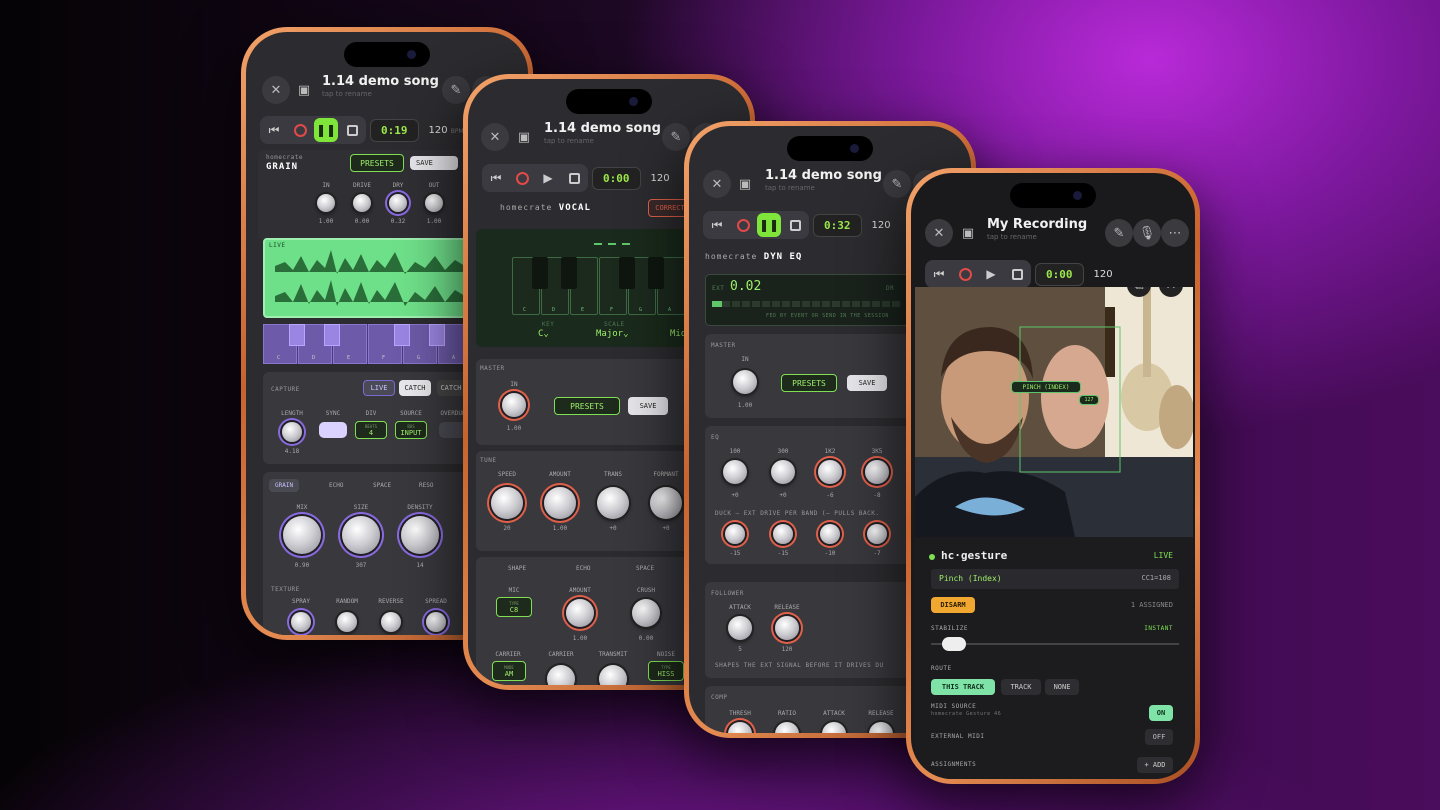 The image size is (1440, 810). Describe the element at coordinates (507, 503) in the screenshot. I see `speed-knob` at that location.